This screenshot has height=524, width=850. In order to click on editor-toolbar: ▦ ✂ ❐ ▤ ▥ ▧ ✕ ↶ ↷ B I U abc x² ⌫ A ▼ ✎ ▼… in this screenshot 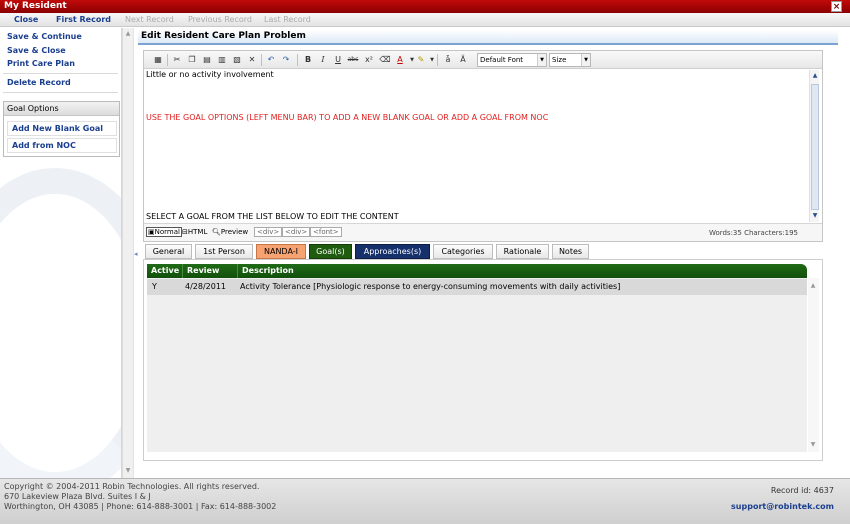, I will do `click(483, 60)`.